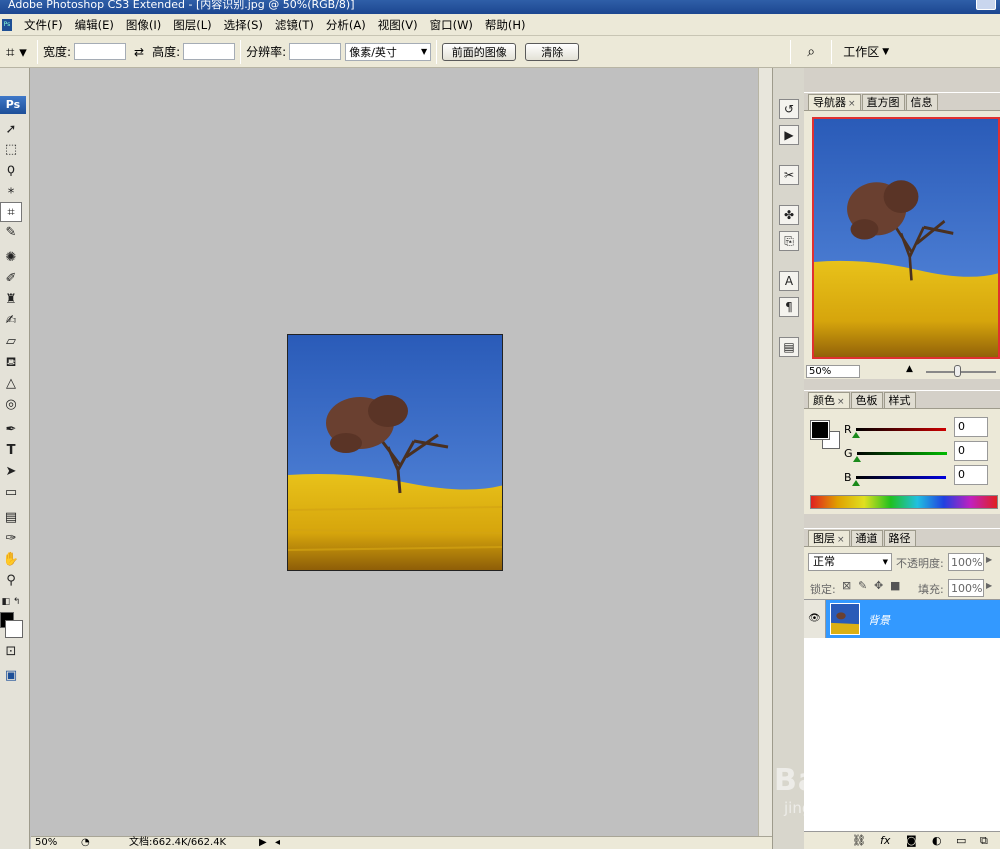  Describe the element at coordinates (937, 840) in the screenshot. I see `adjustment-layer-icon: ◐` at that location.